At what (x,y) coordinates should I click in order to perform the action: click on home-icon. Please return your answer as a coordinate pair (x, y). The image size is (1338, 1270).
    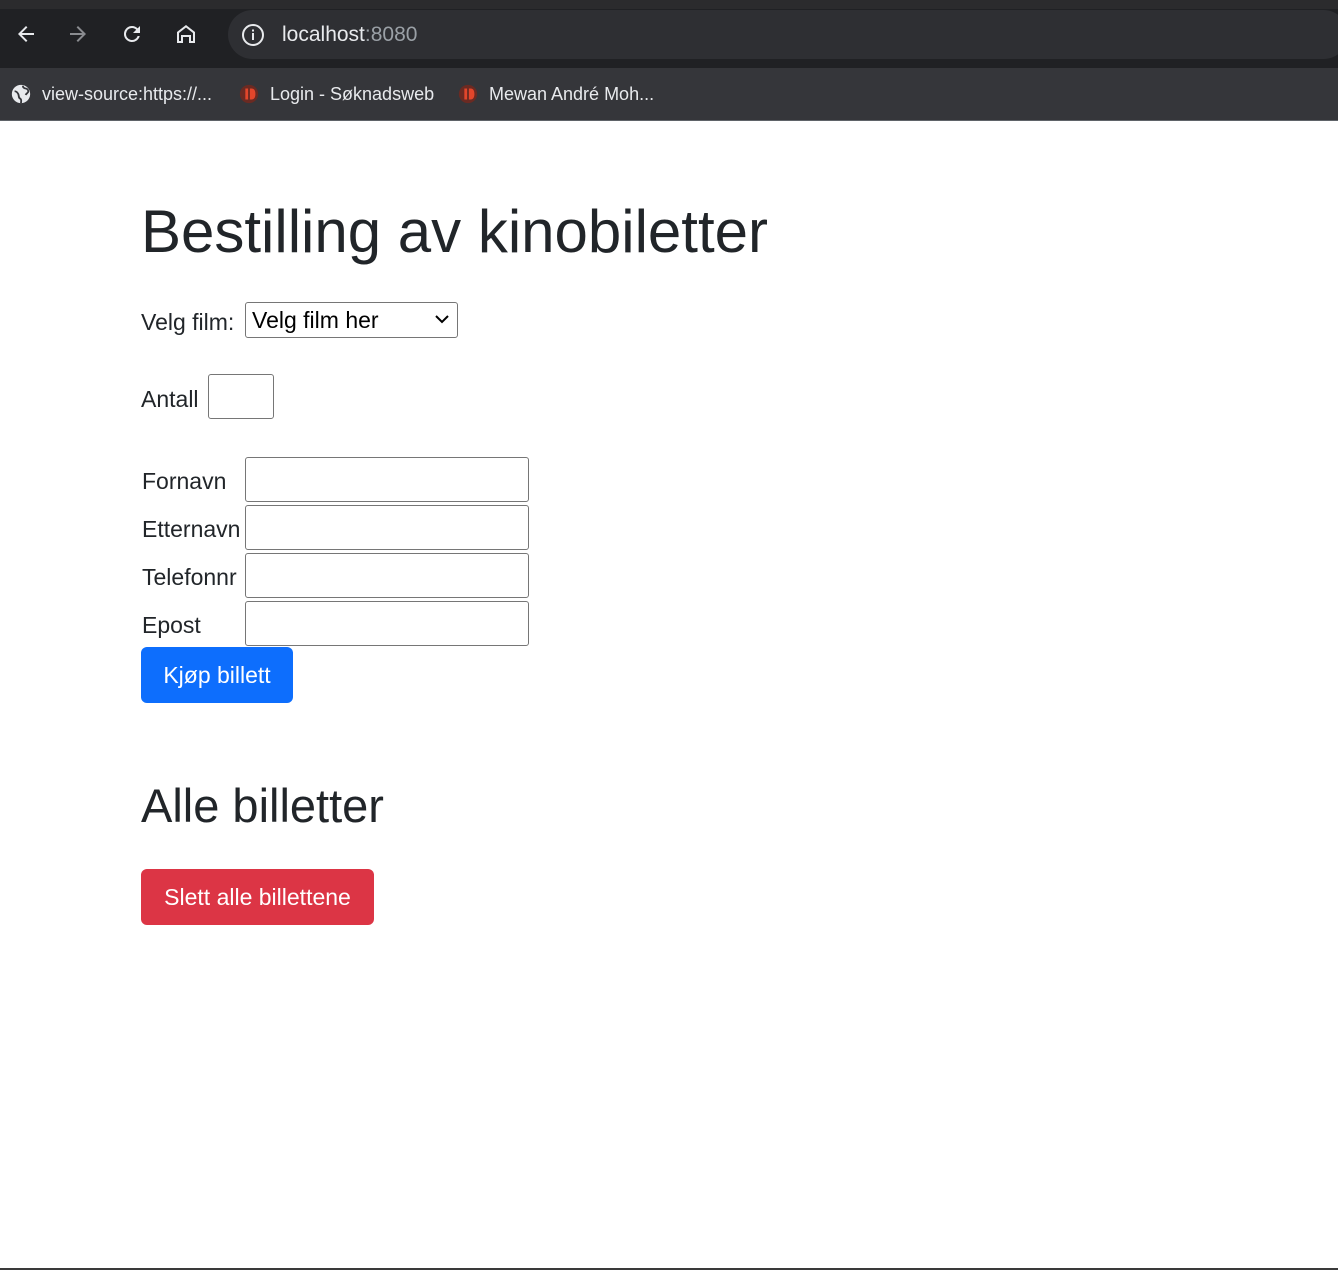
    Looking at the image, I should click on (186, 34).